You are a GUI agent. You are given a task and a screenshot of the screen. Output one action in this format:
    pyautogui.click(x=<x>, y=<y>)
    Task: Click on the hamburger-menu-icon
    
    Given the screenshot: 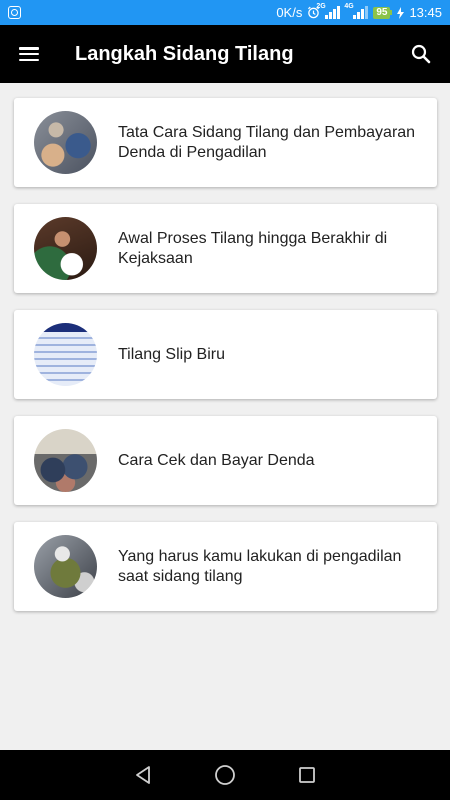 What is the action you would take?
    pyautogui.click(x=29, y=54)
    